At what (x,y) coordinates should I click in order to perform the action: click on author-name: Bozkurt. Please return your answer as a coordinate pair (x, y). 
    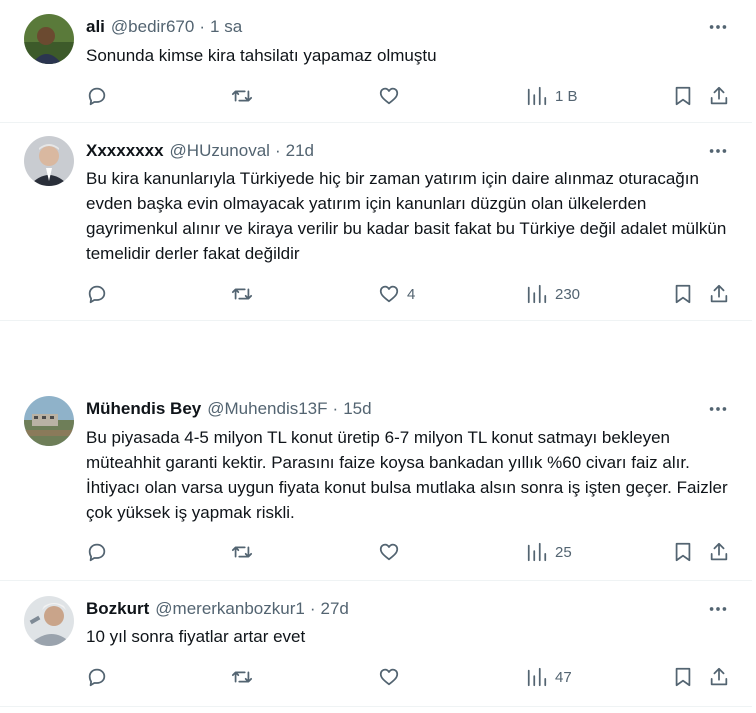
    Looking at the image, I should click on (117, 609).